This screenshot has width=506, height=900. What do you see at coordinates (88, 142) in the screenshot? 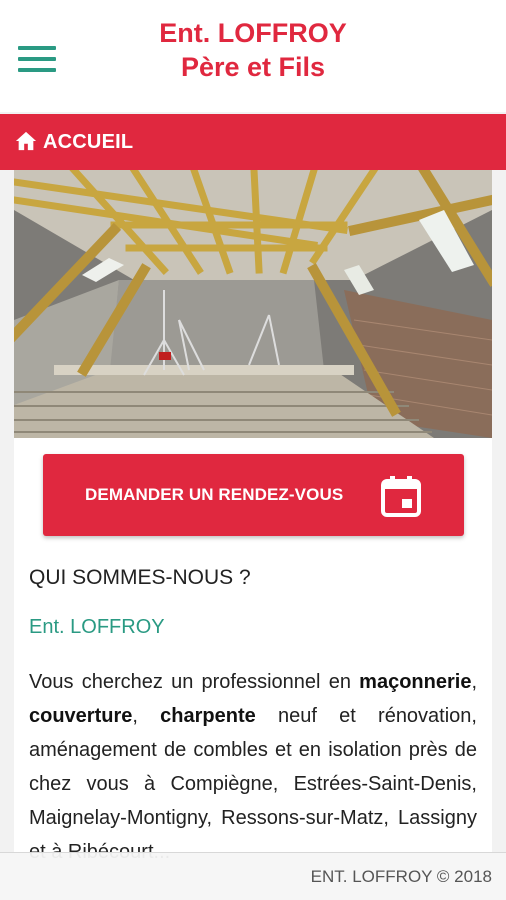
I see `nav-label-accueil: ACCUEIL` at bounding box center [88, 142].